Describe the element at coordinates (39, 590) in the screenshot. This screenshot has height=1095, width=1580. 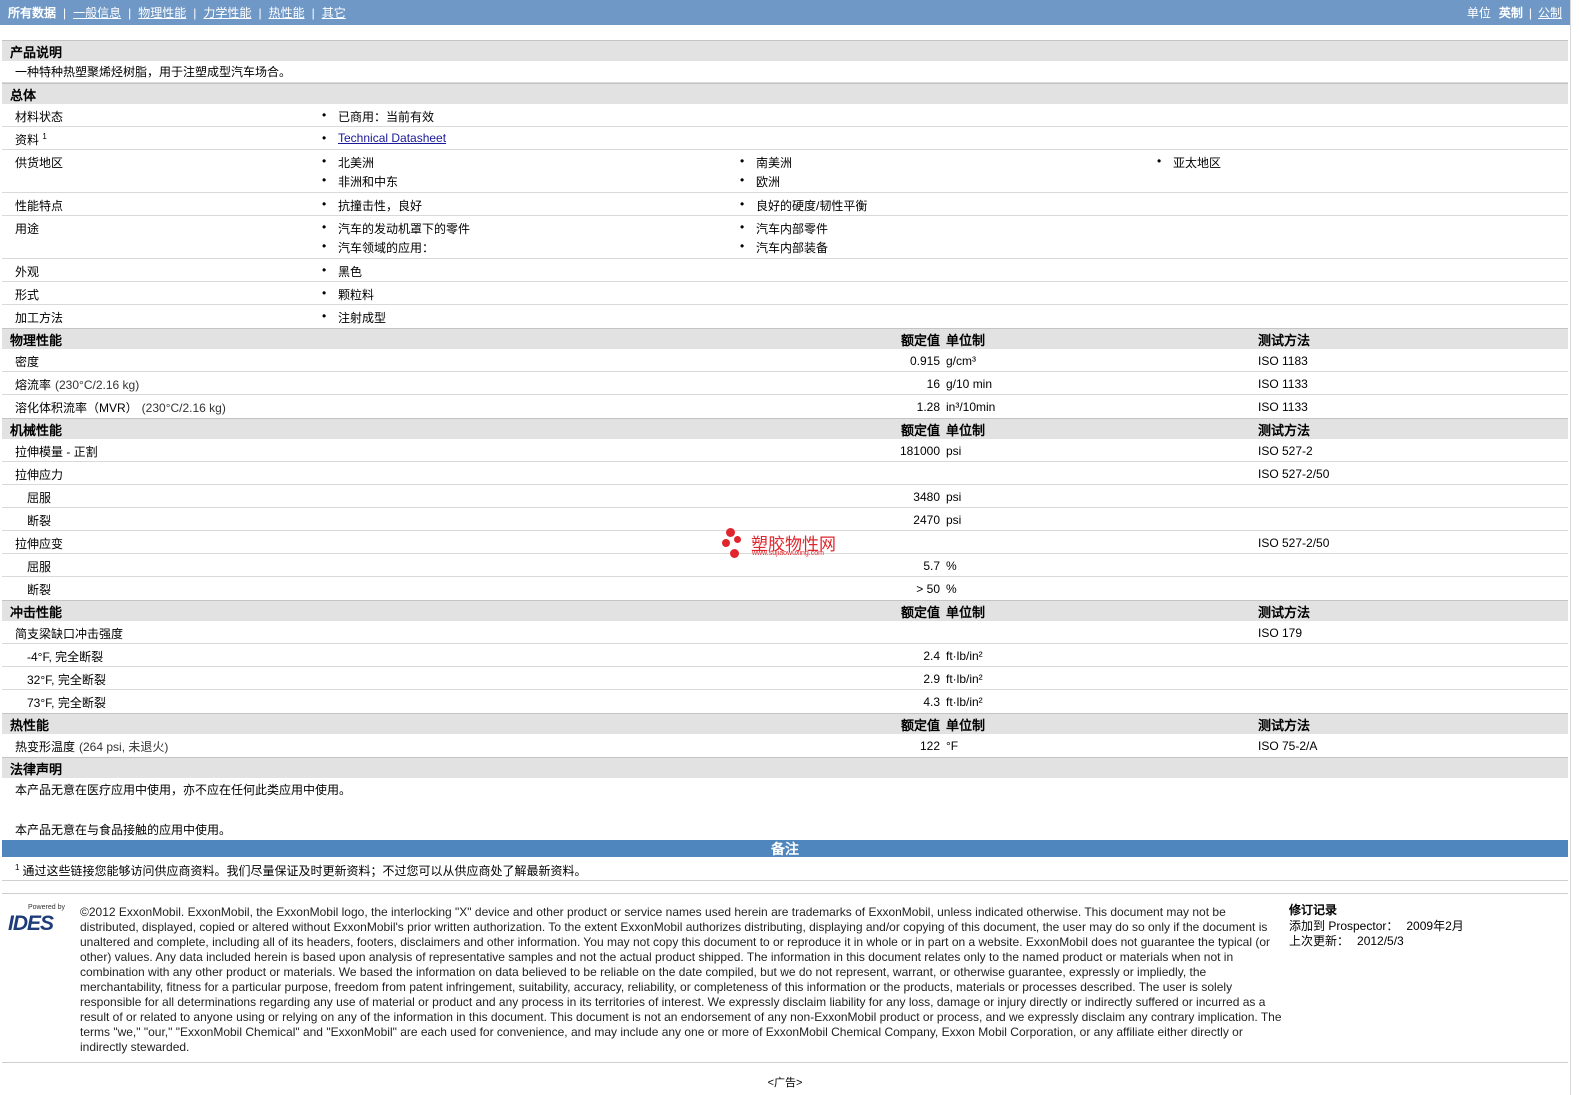
I see `row-label: 断裂` at that location.